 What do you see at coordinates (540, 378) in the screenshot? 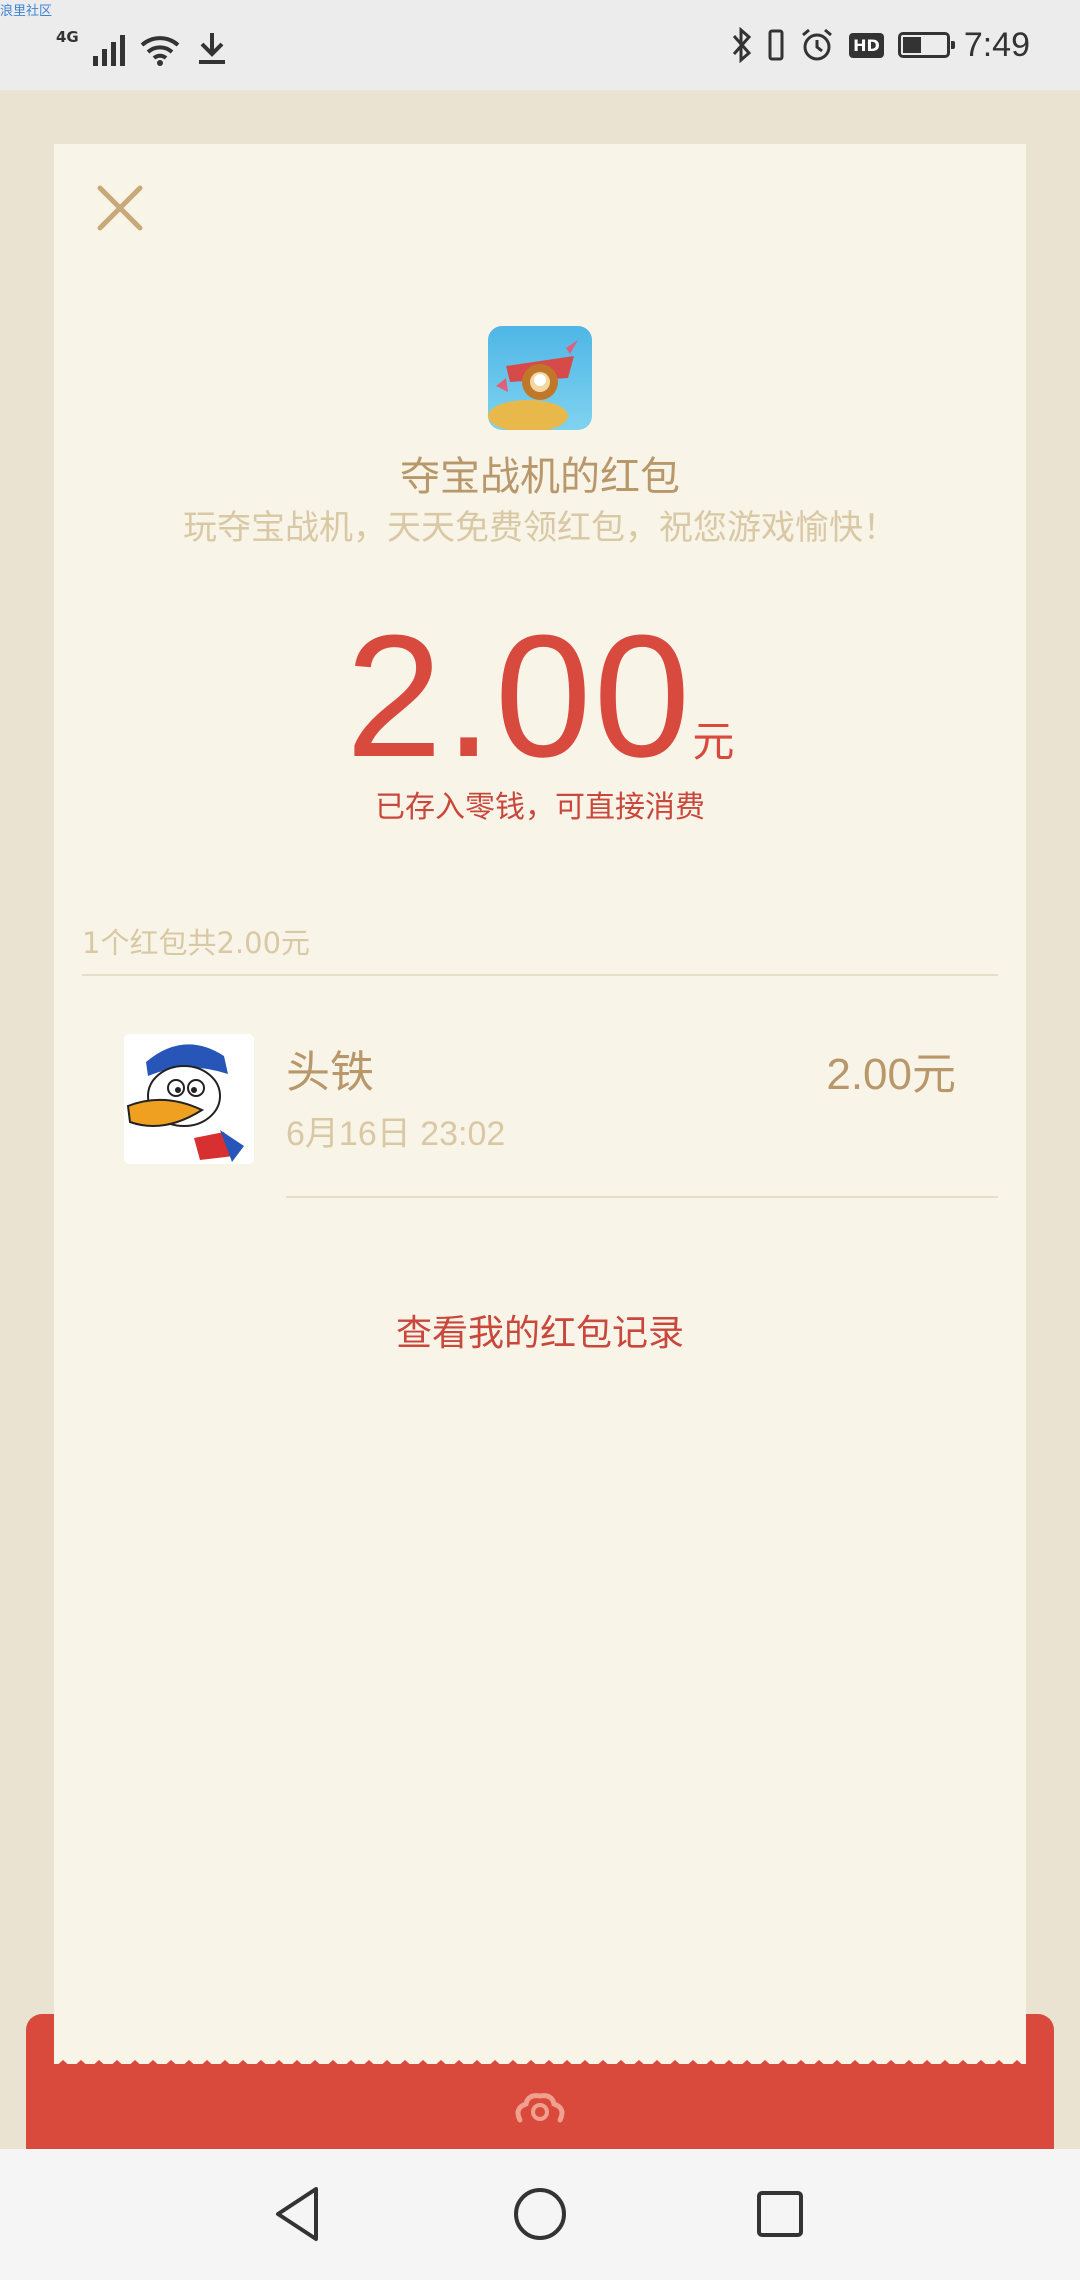
I see `app-icon` at bounding box center [540, 378].